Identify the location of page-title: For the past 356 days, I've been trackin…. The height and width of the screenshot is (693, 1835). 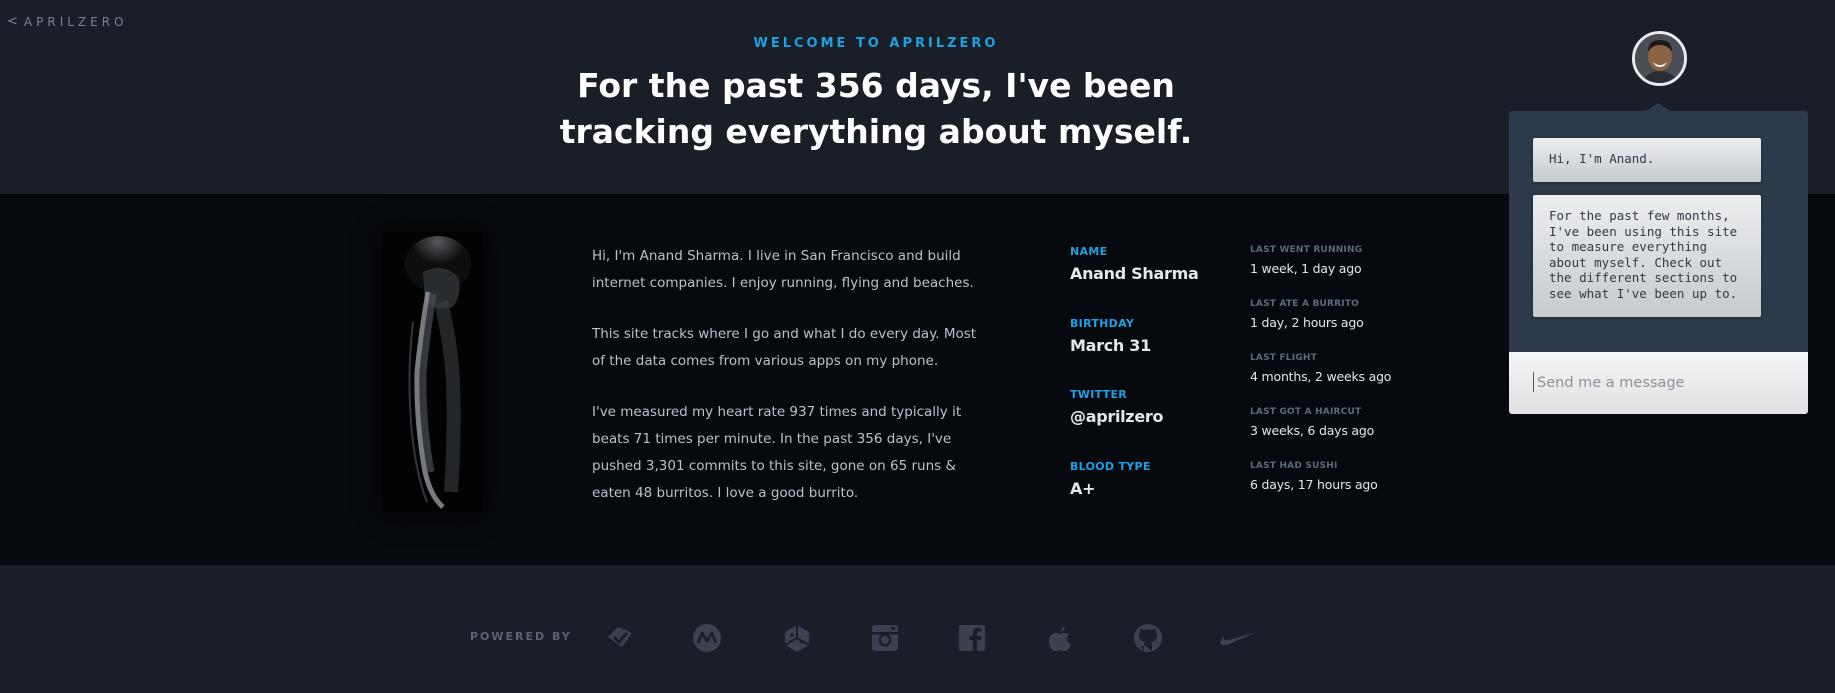
(876, 109).